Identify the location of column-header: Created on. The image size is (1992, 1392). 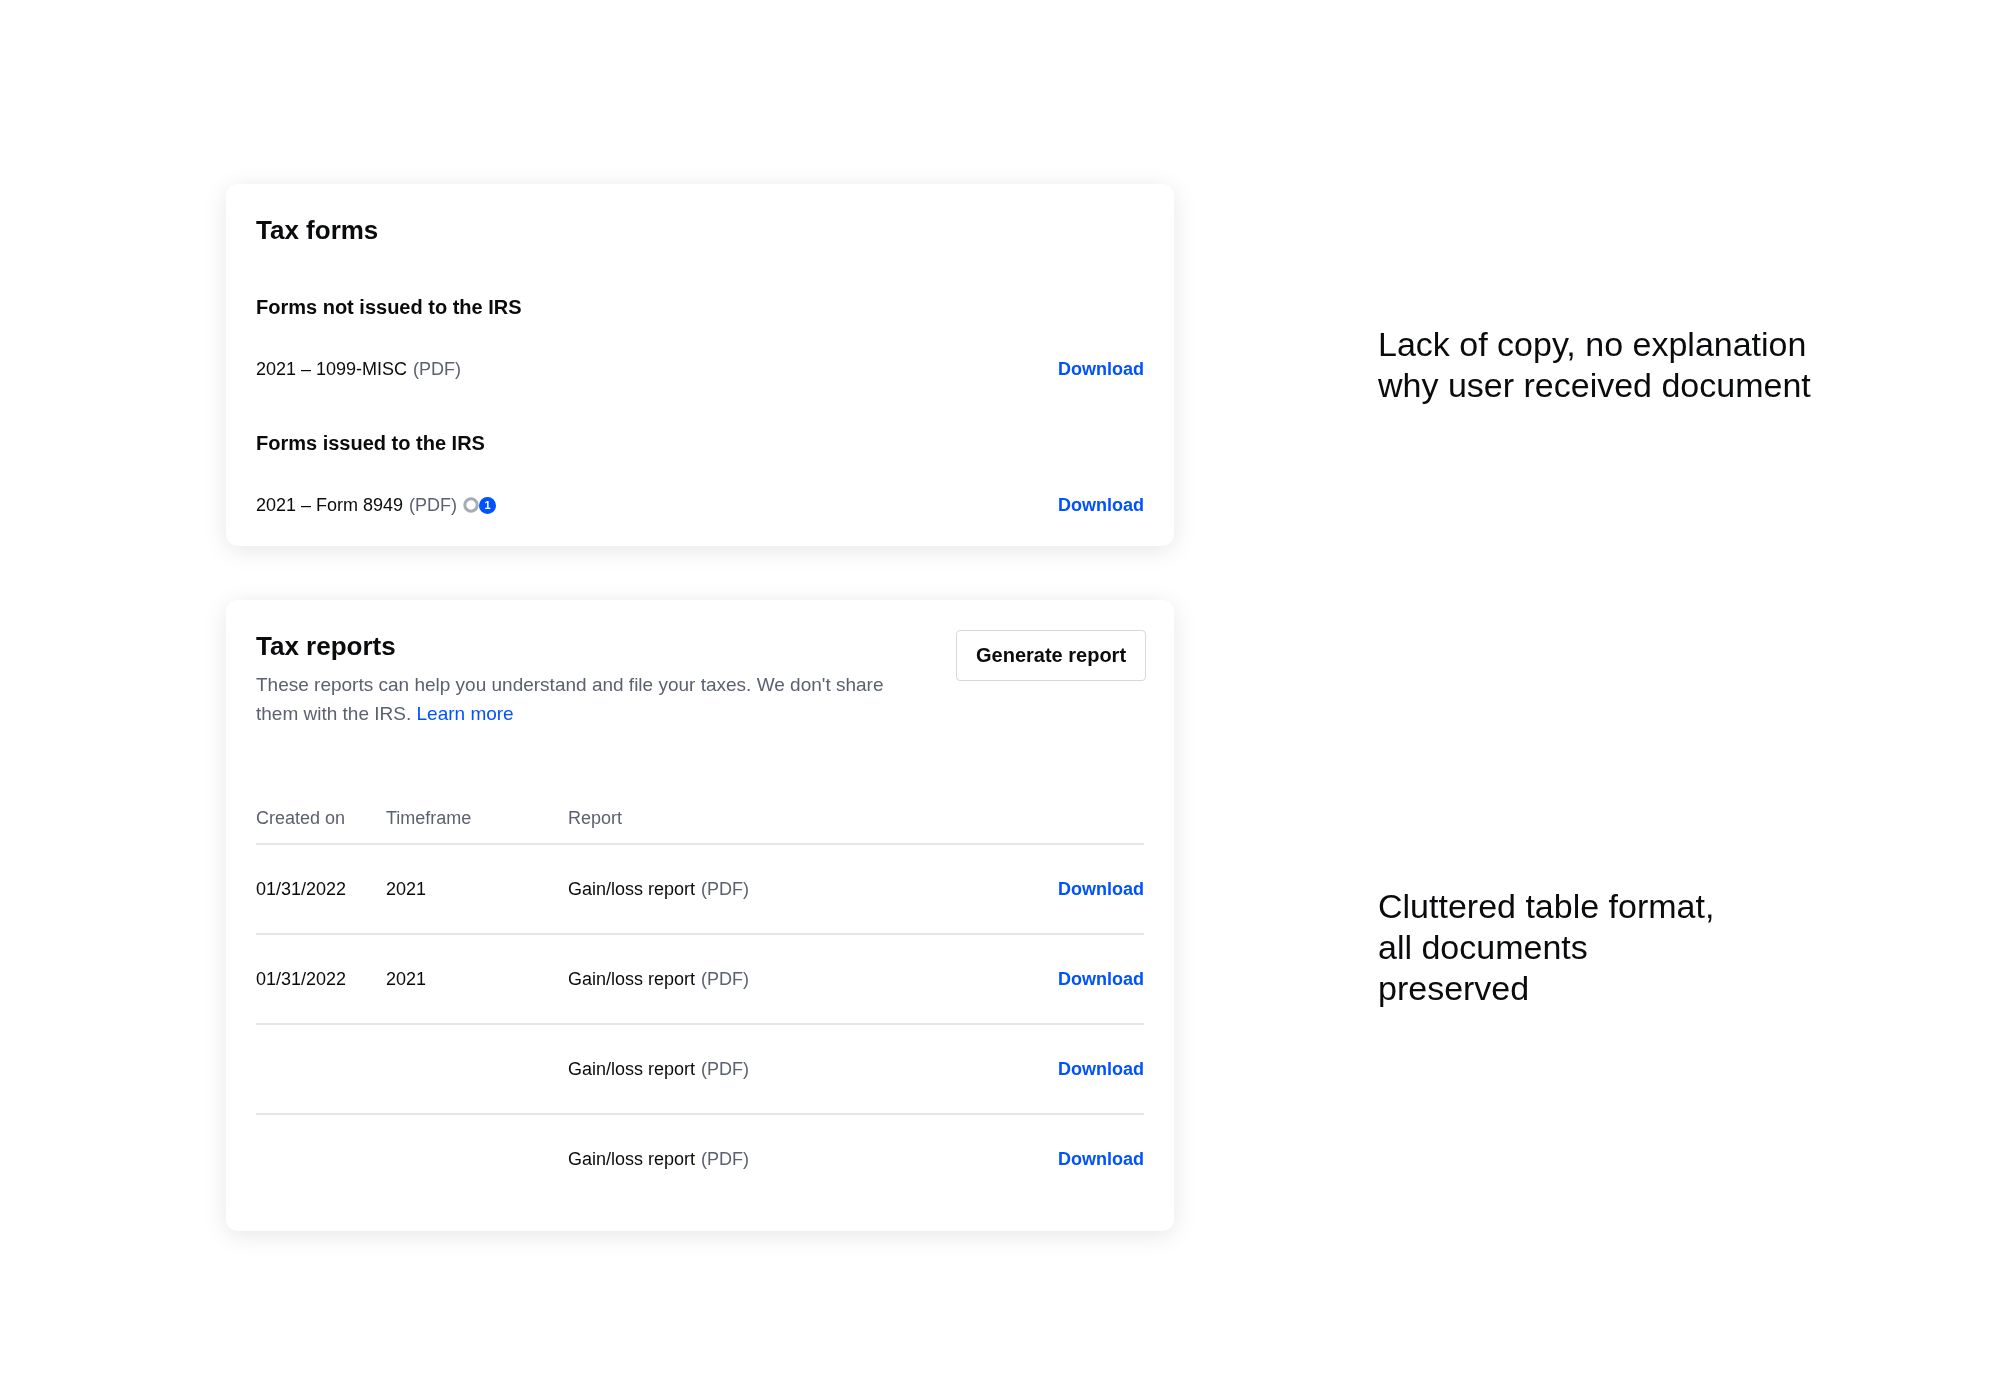
(321, 826).